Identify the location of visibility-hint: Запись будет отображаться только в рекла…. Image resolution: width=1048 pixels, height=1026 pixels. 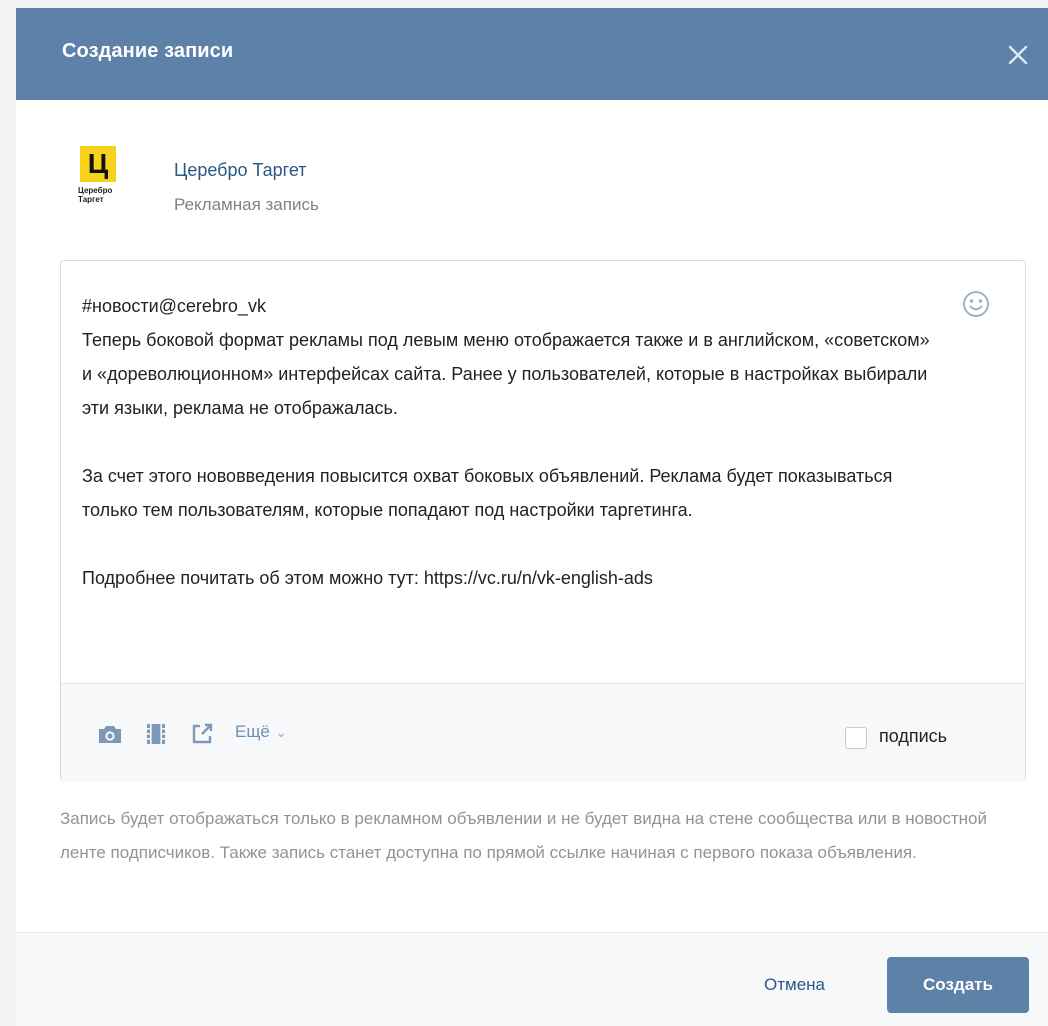
(524, 835).